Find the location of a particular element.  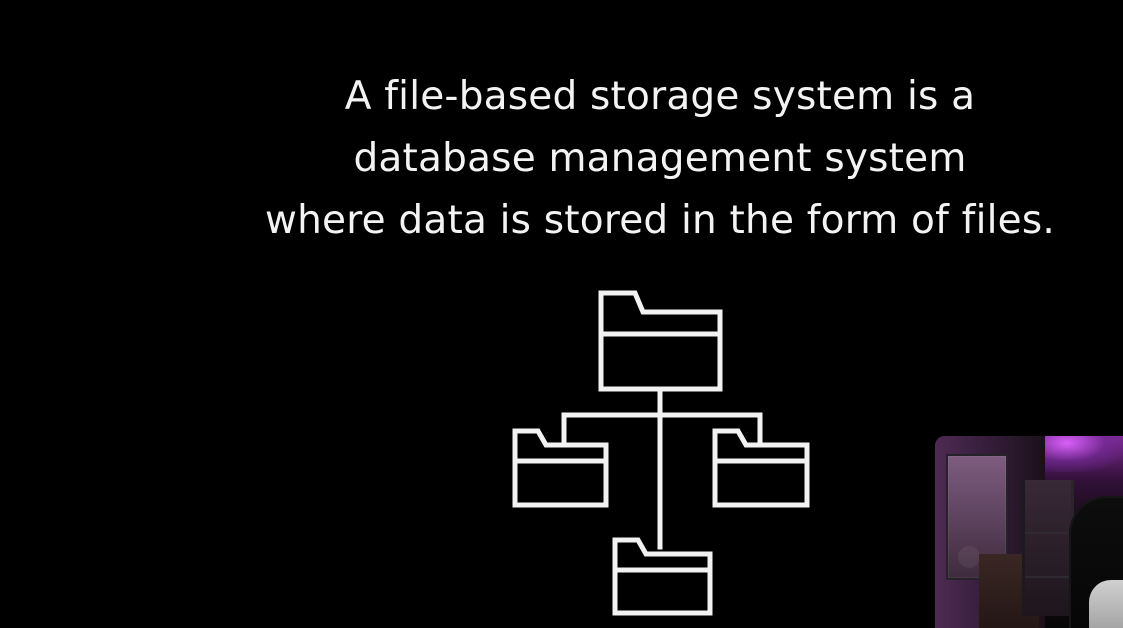

left-folder-icon is located at coordinates (560, 468).